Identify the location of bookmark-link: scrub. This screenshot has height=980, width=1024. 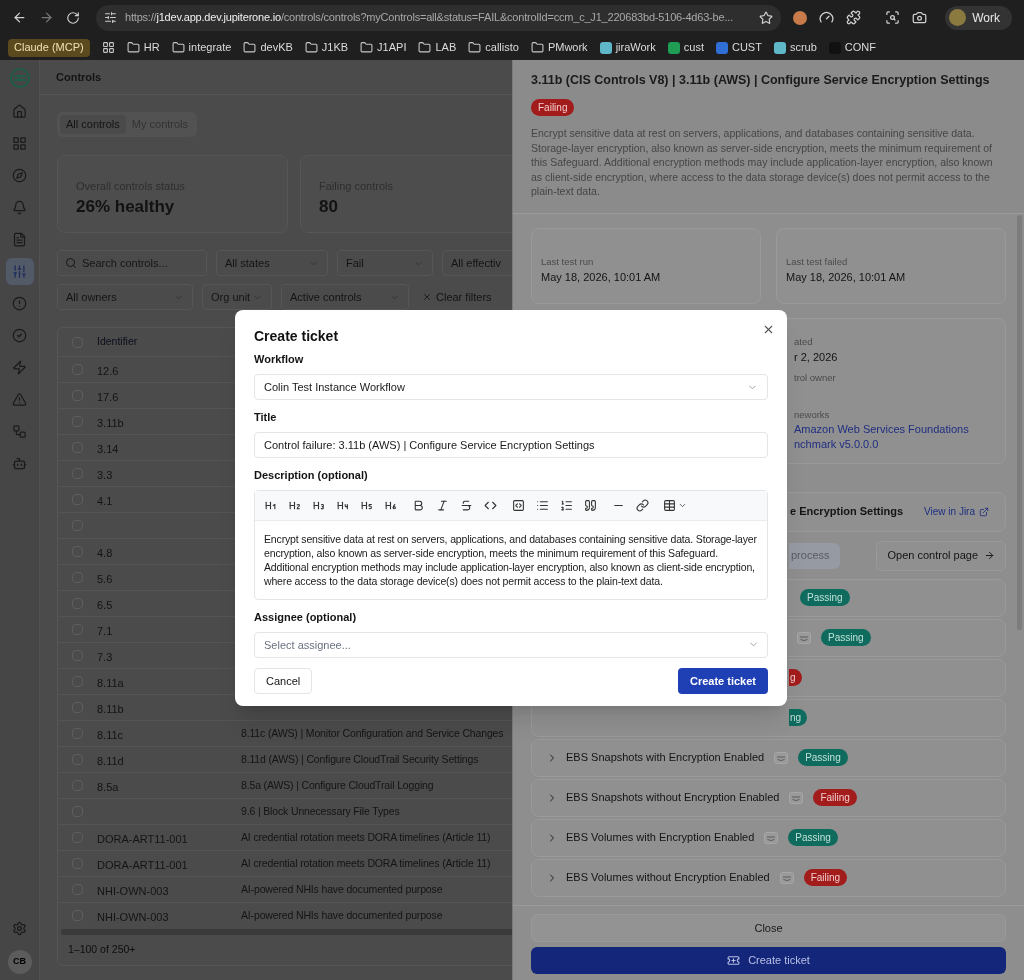
(803, 47).